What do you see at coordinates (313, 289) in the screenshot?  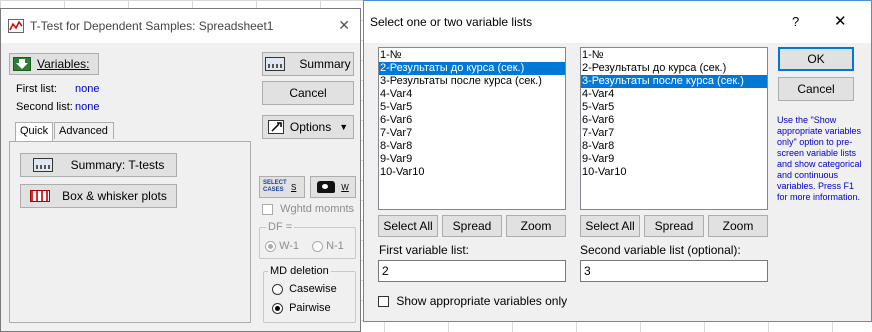 I see `casewise-label: Casewise` at bounding box center [313, 289].